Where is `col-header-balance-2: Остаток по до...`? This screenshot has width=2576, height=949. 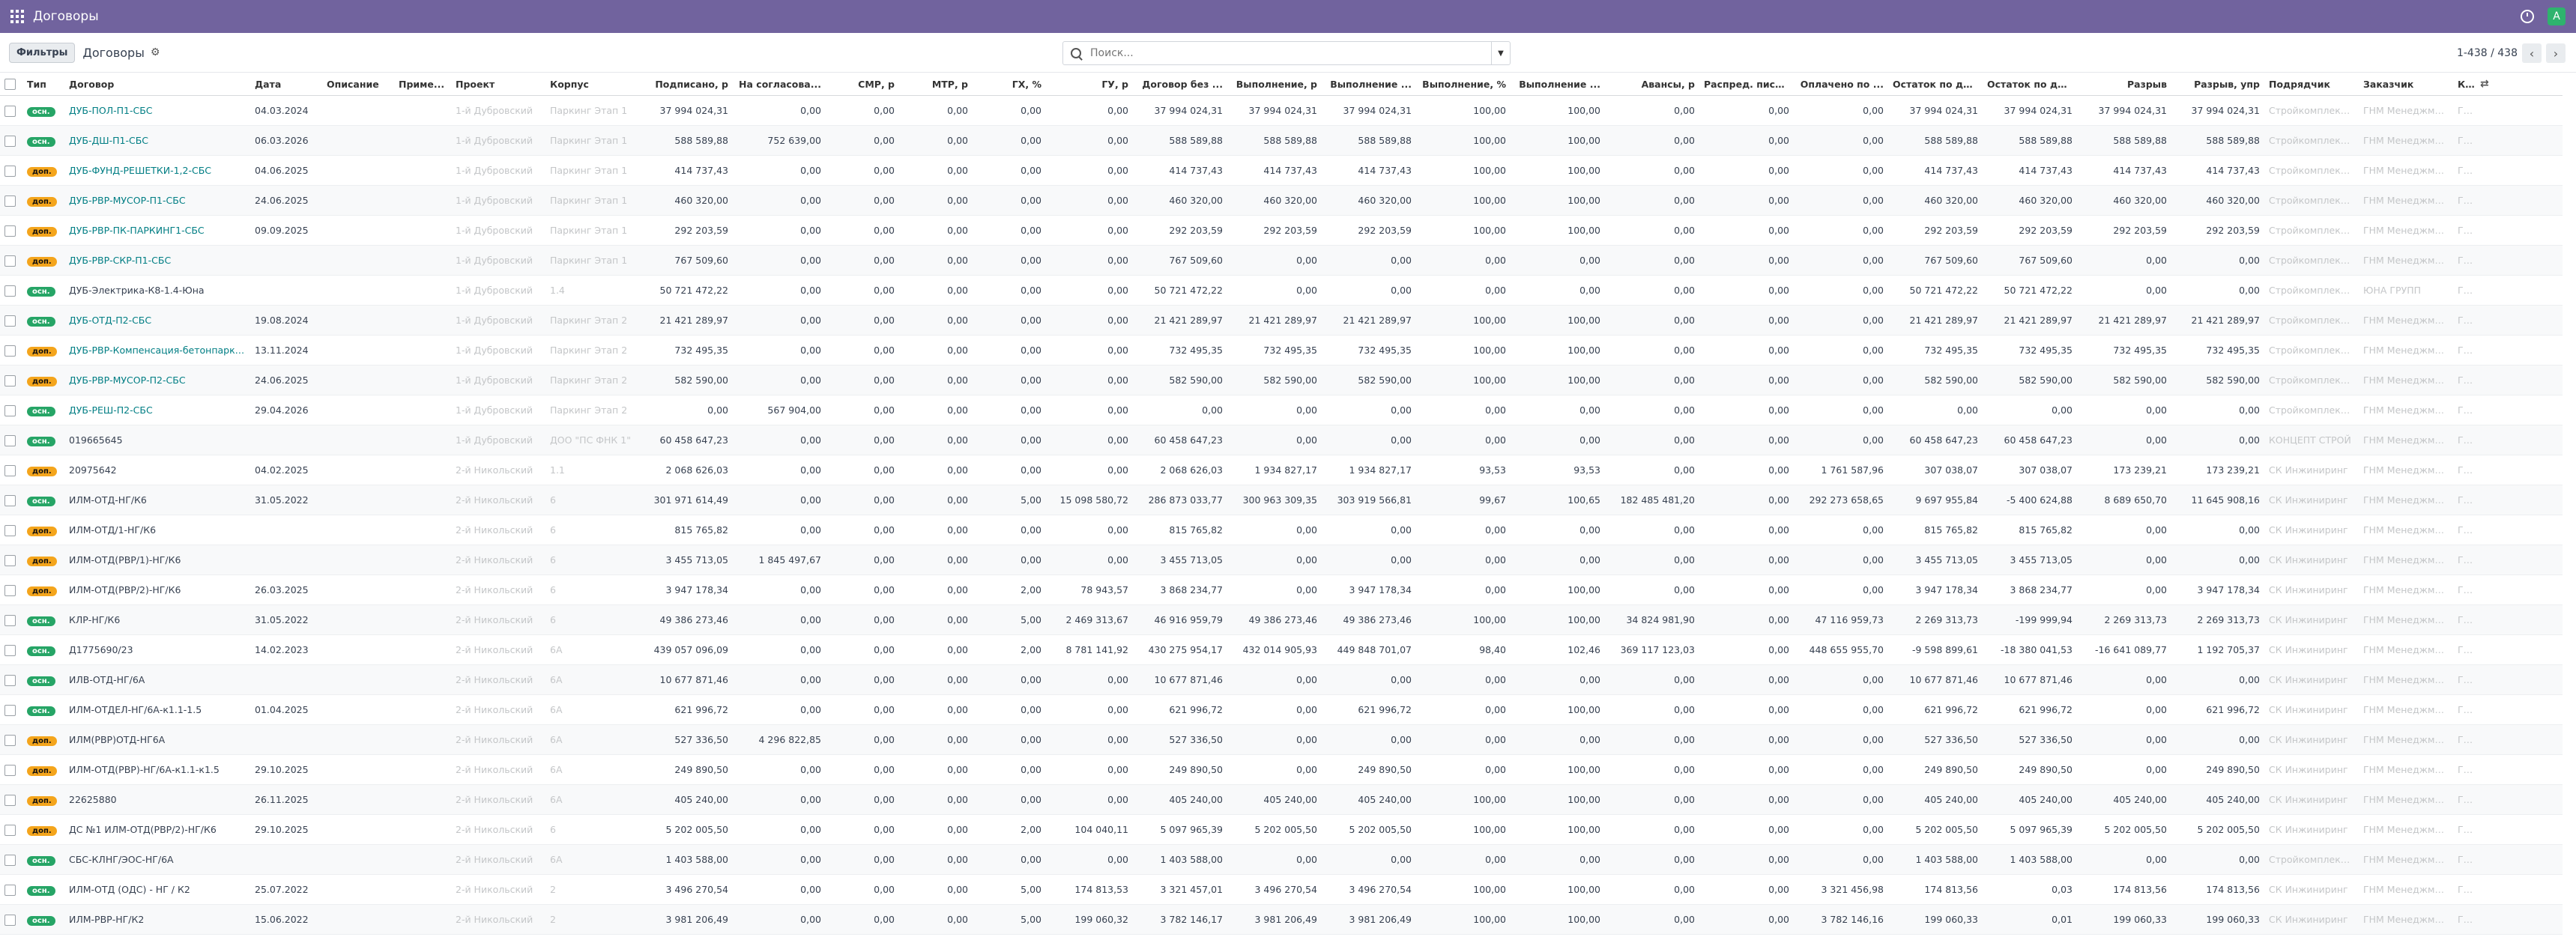 col-header-balance-2: Остаток по до... is located at coordinates (2030, 84).